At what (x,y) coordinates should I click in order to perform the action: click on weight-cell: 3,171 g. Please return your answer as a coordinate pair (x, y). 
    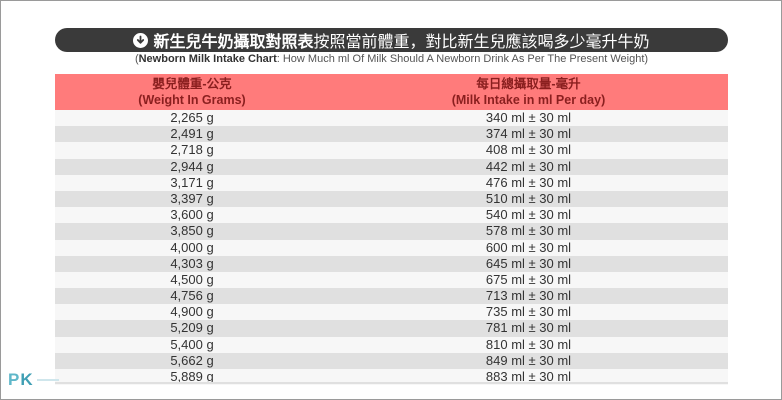
    Looking at the image, I should click on (192, 182).